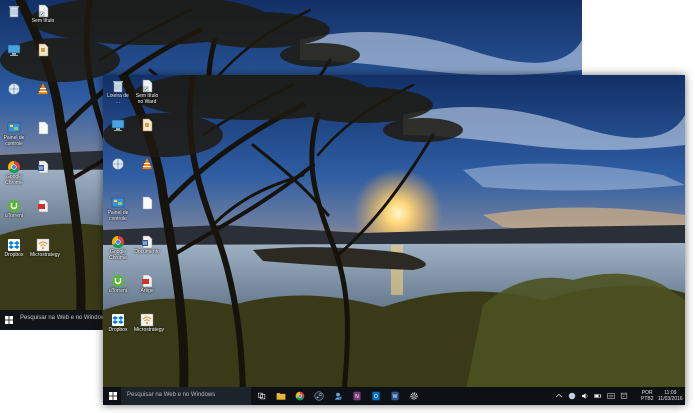 The image size is (695, 413). What do you see at coordinates (624, 396) in the screenshot?
I see `action-center-icon` at bounding box center [624, 396].